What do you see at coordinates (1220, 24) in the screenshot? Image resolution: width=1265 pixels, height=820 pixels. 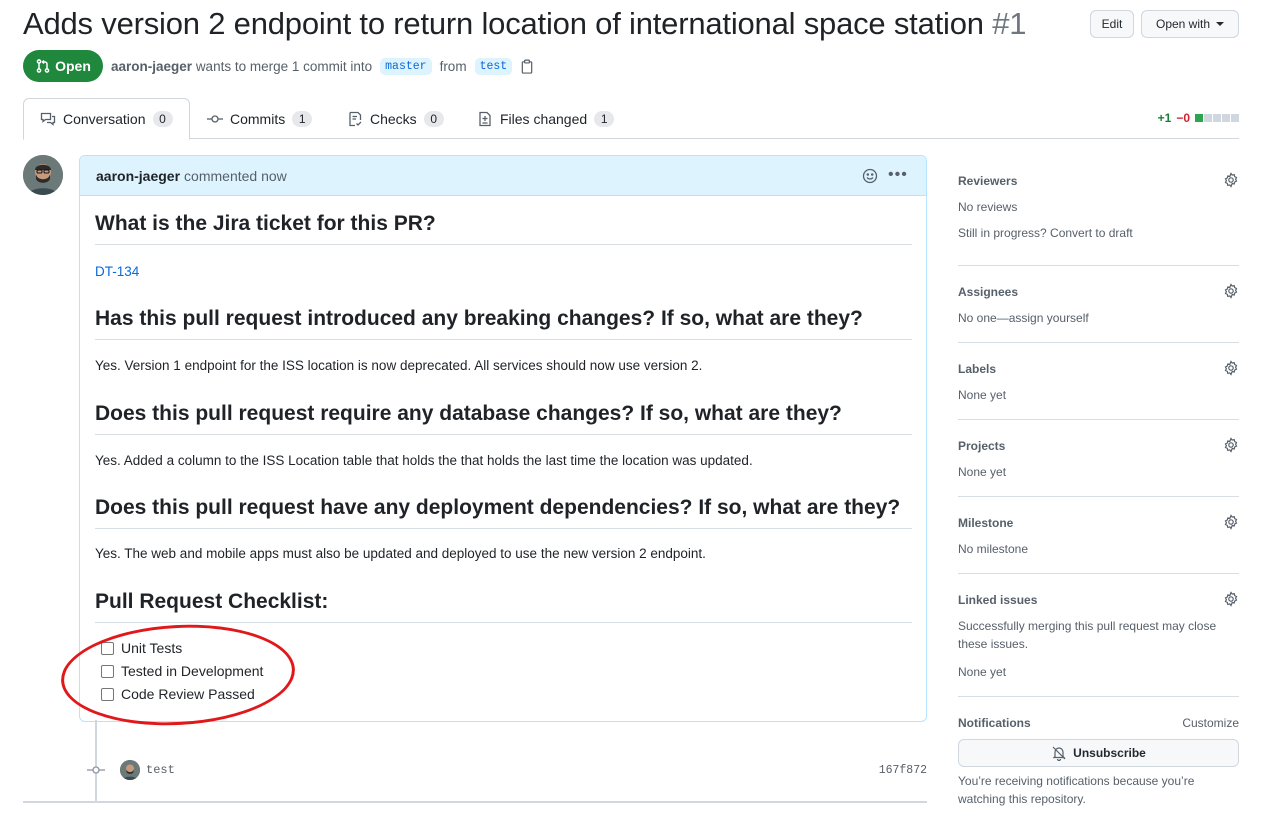 I see `caret-down-icon` at bounding box center [1220, 24].